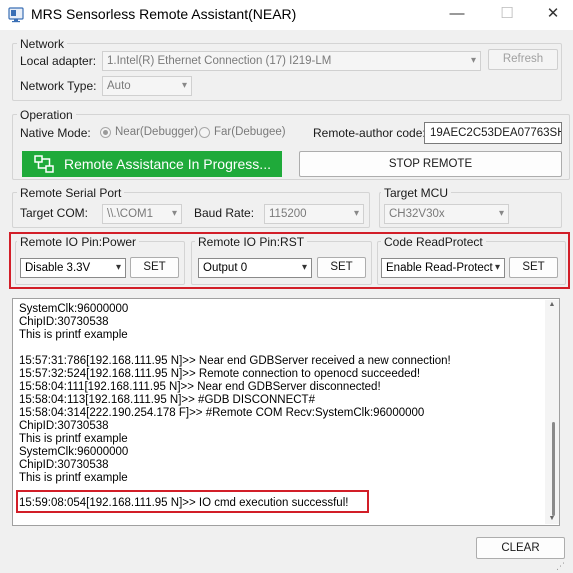 This screenshot has width=573, height=573. What do you see at coordinates (417, 214) in the screenshot?
I see `target-mcu-value: CH32V30x` at bounding box center [417, 214].